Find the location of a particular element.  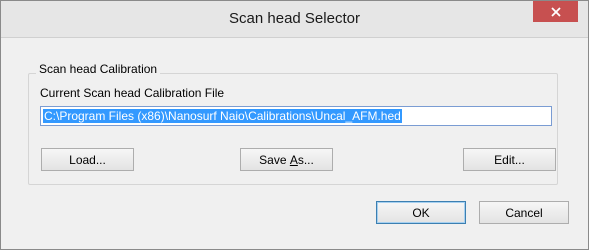

title-bar: Scan head Selector is located at coordinates (294, 19).